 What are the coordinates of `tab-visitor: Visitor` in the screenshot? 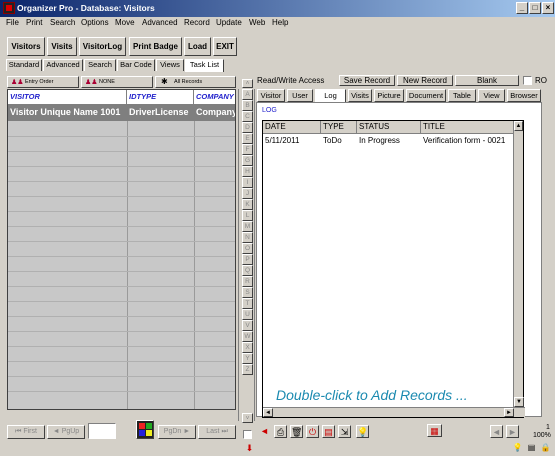 It's located at (271, 95).